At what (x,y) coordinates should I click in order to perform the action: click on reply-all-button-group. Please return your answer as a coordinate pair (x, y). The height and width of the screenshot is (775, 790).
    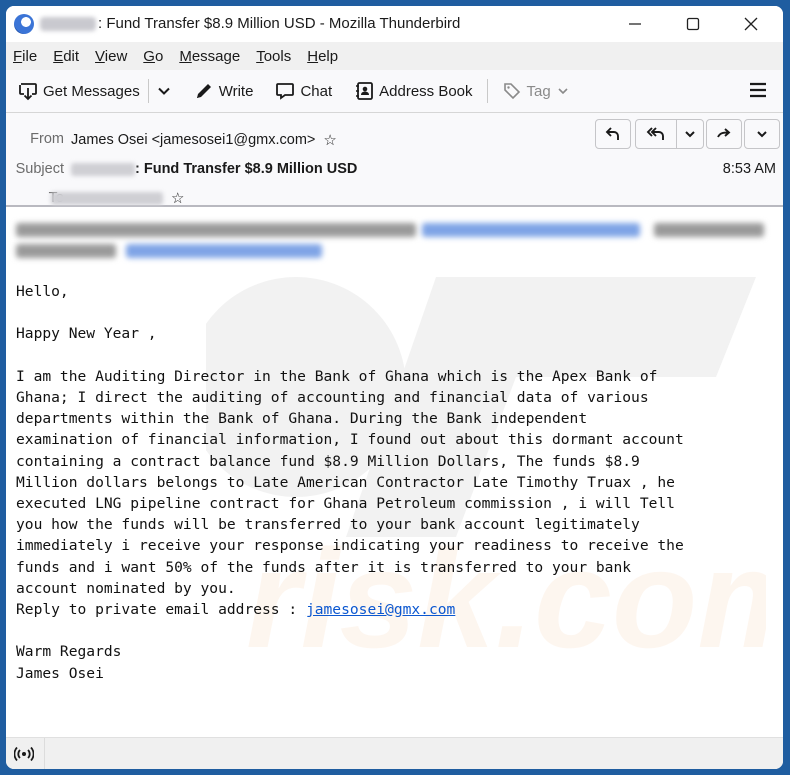
    Looking at the image, I should click on (669, 134).